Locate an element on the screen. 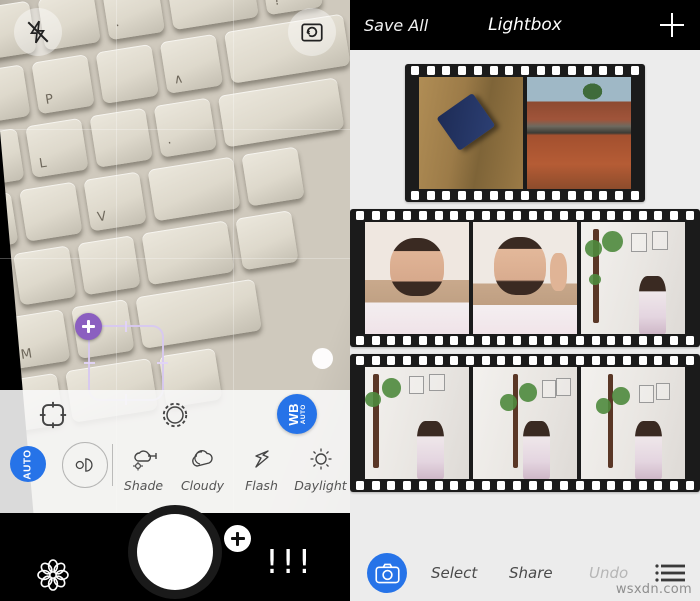 Image resolution: width=700 pixels, height=601 pixels. add-mode-button is located at coordinates (237, 538).